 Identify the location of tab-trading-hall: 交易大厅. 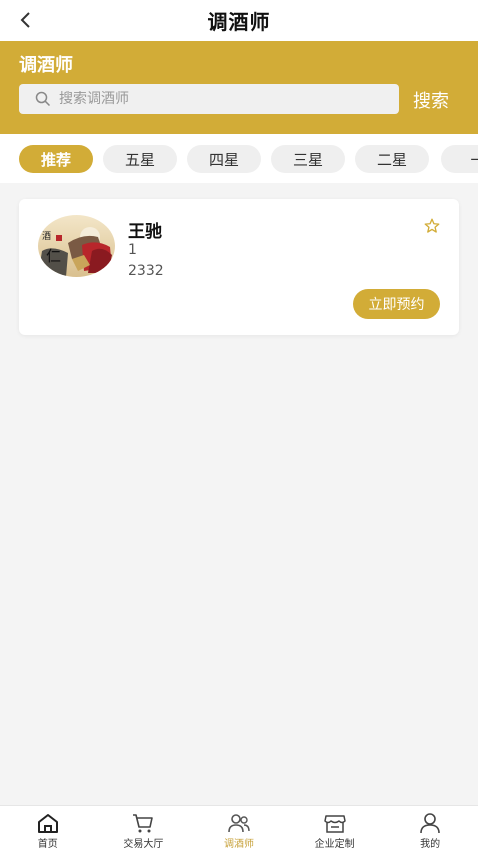
(144, 828).